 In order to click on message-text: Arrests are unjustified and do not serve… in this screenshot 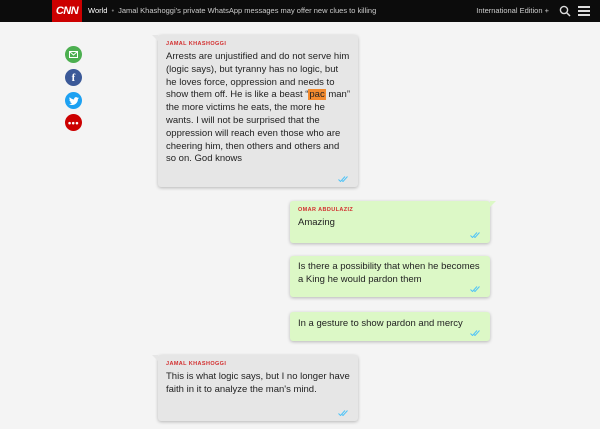, I will do `click(258, 108)`.